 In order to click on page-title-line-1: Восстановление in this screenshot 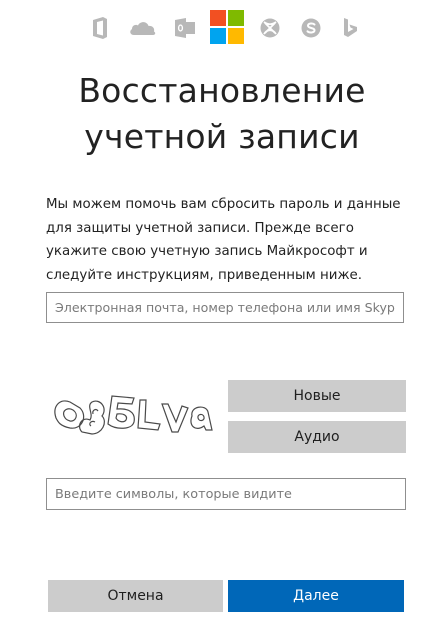, I will do `click(222, 90)`.